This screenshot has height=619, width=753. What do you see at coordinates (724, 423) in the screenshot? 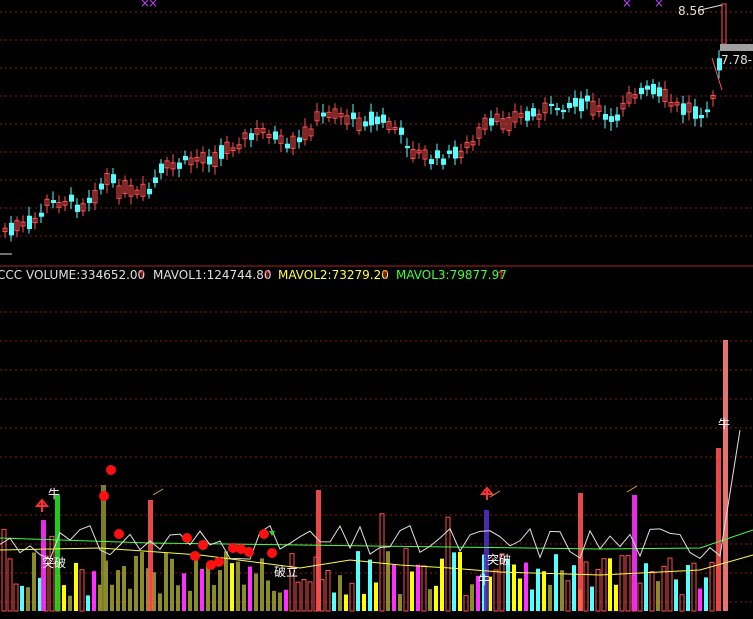
I see `bull-label: 牛` at bounding box center [724, 423].